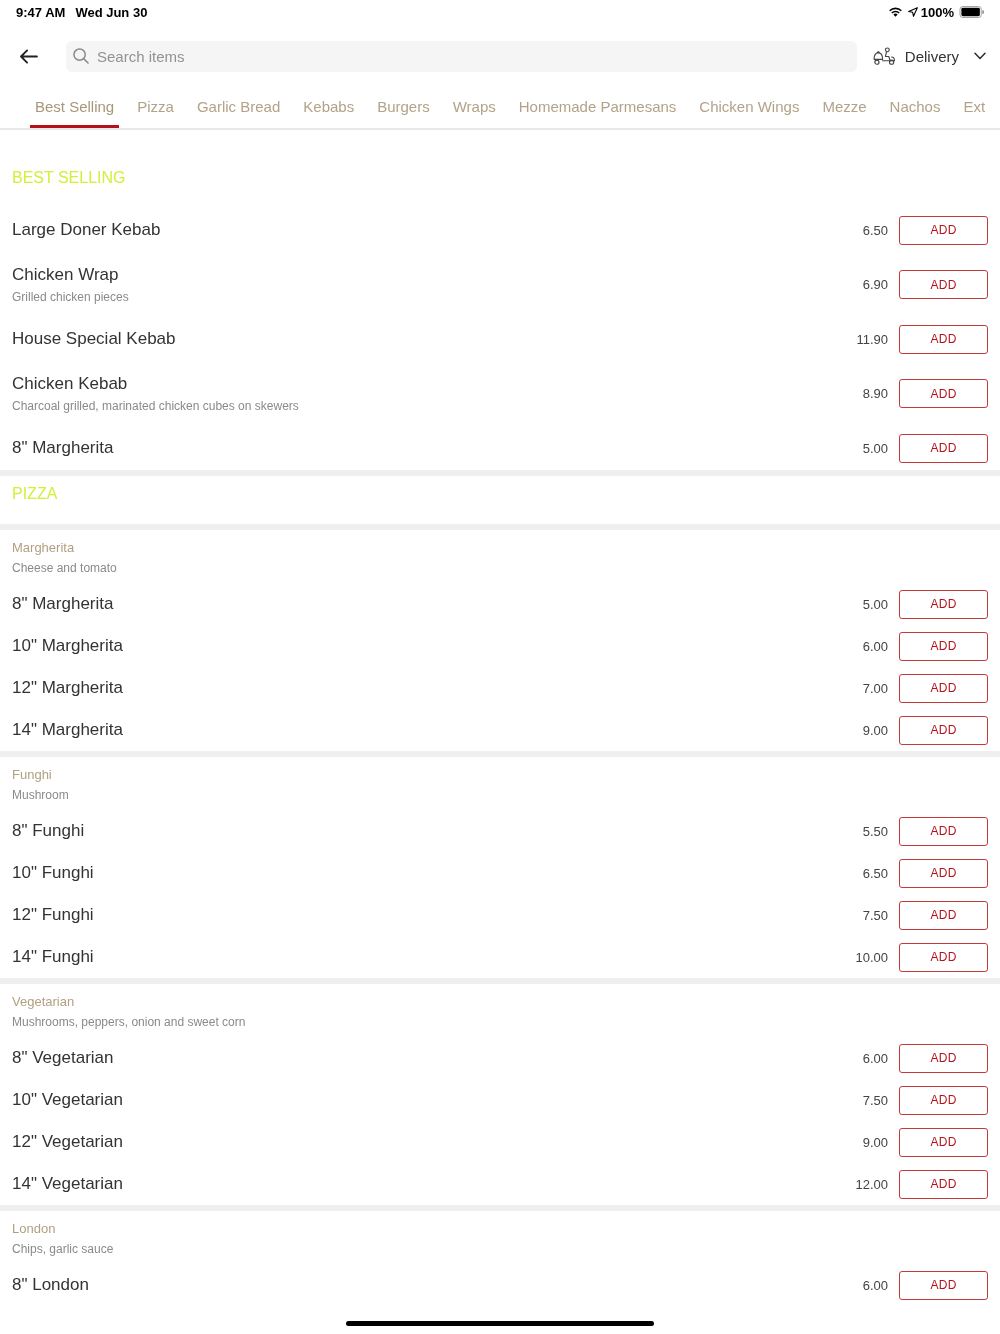 The image size is (1000, 1334). What do you see at coordinates (35, 494) in the screenshot?
I see `section-title: PIZZA` at bounding box center [35, 494].